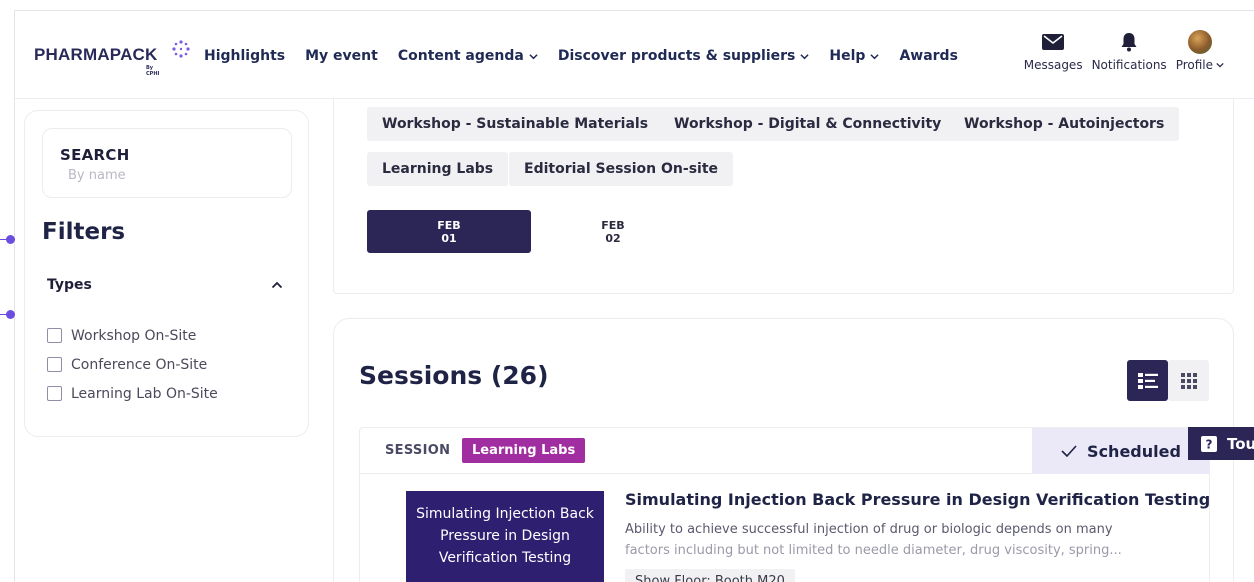  I want to click on messages-button: Messages, so click(1053, 50).